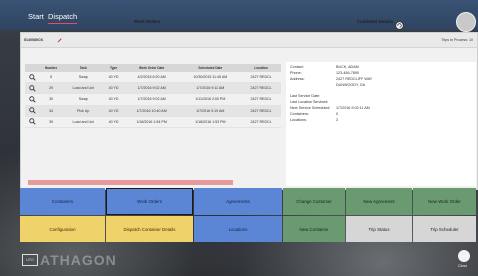  What do you see at coordinates (149, 229) in the screenshot?
I see `dispatch-container-details-tile: Dispatch Container Details` at bounding box center [149, 229].